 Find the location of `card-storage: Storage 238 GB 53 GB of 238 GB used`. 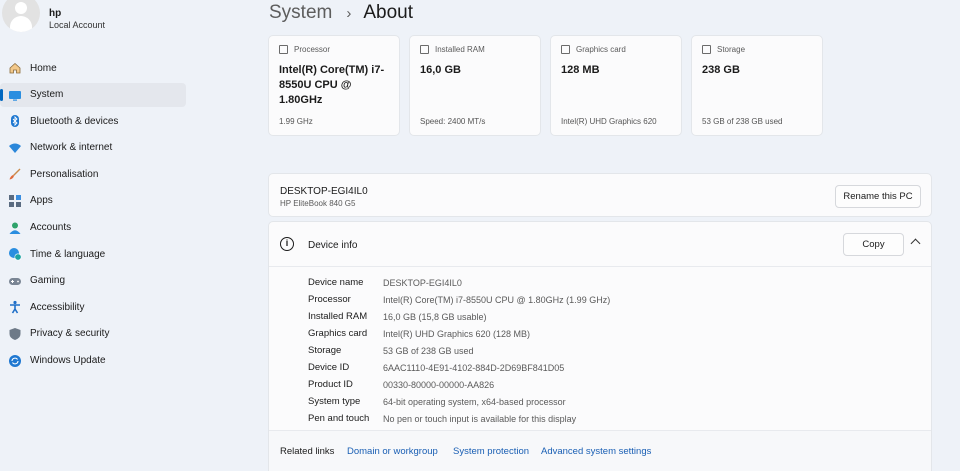

card-storage: Storage 238 GB 53 GB of 238 GB used is located at coordinates (757, 85).